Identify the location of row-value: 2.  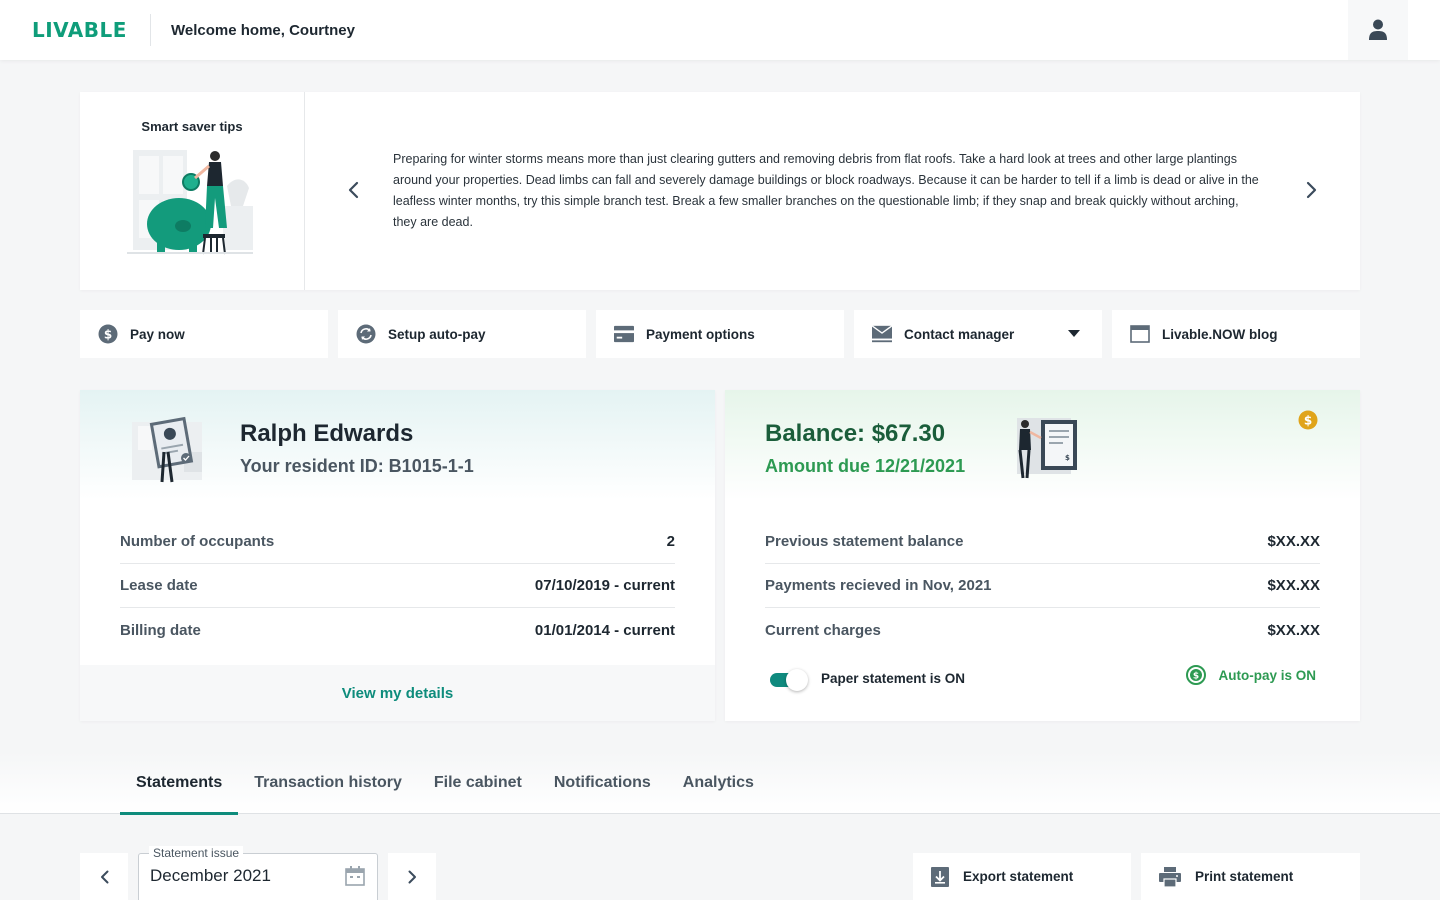
(670, 541).